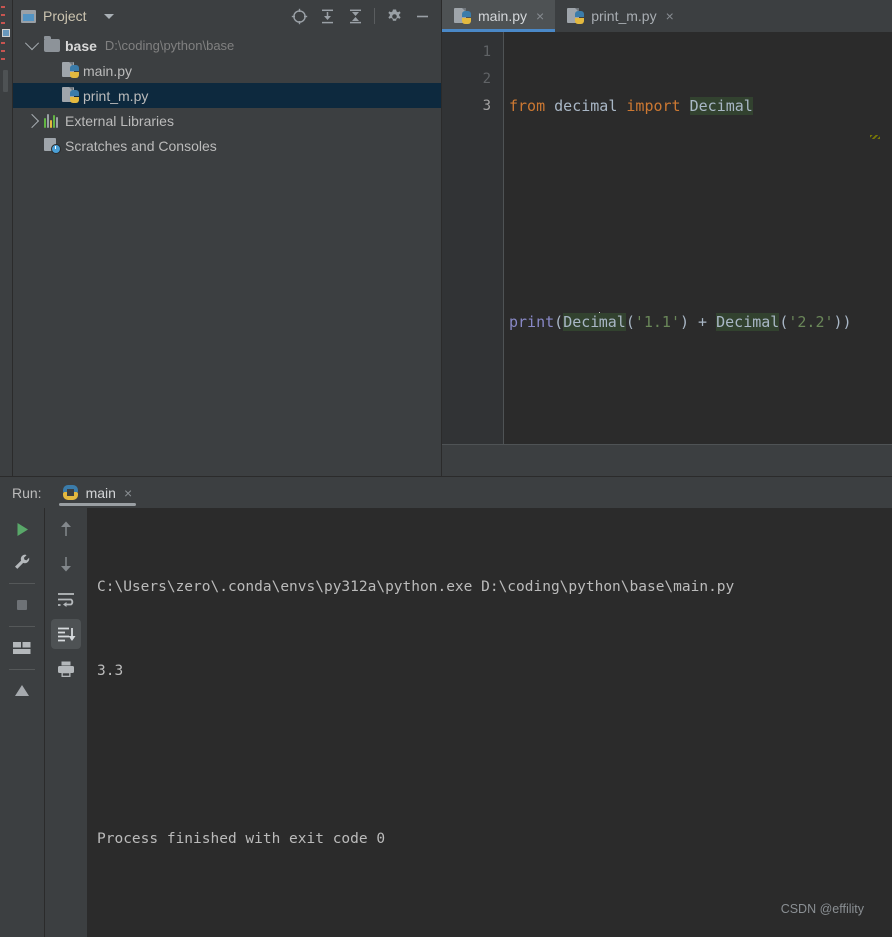 The image size is (892, 937). What do you see at coordinates (169, 45) in the screenshot?
I see `tree-item-path: D:\coding\python\base` at bounding box center [169, 45].